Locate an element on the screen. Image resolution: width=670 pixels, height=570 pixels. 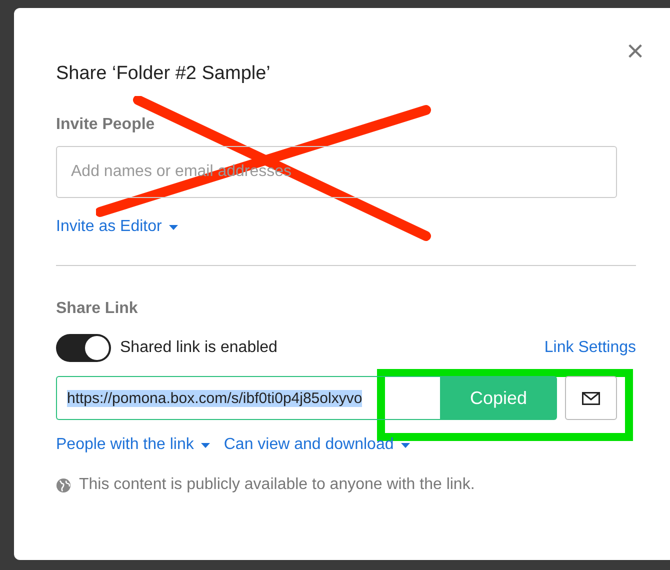
dropdown-link: Can view and download is located at coordinates (317, 445).